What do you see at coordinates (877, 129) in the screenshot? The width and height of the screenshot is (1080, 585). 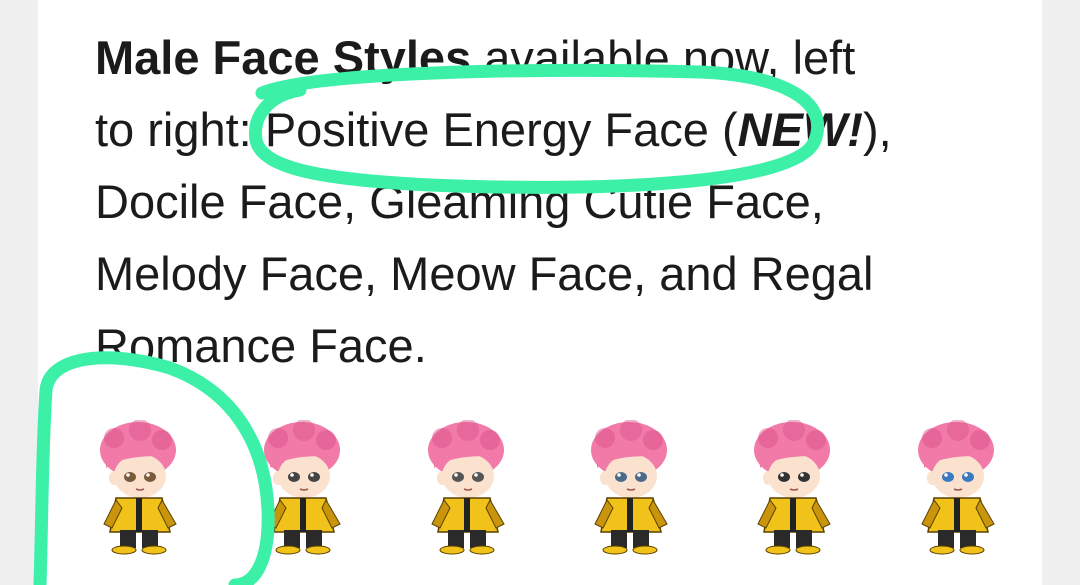 I see `line2-end: ),` at bounding box center [877, 129].